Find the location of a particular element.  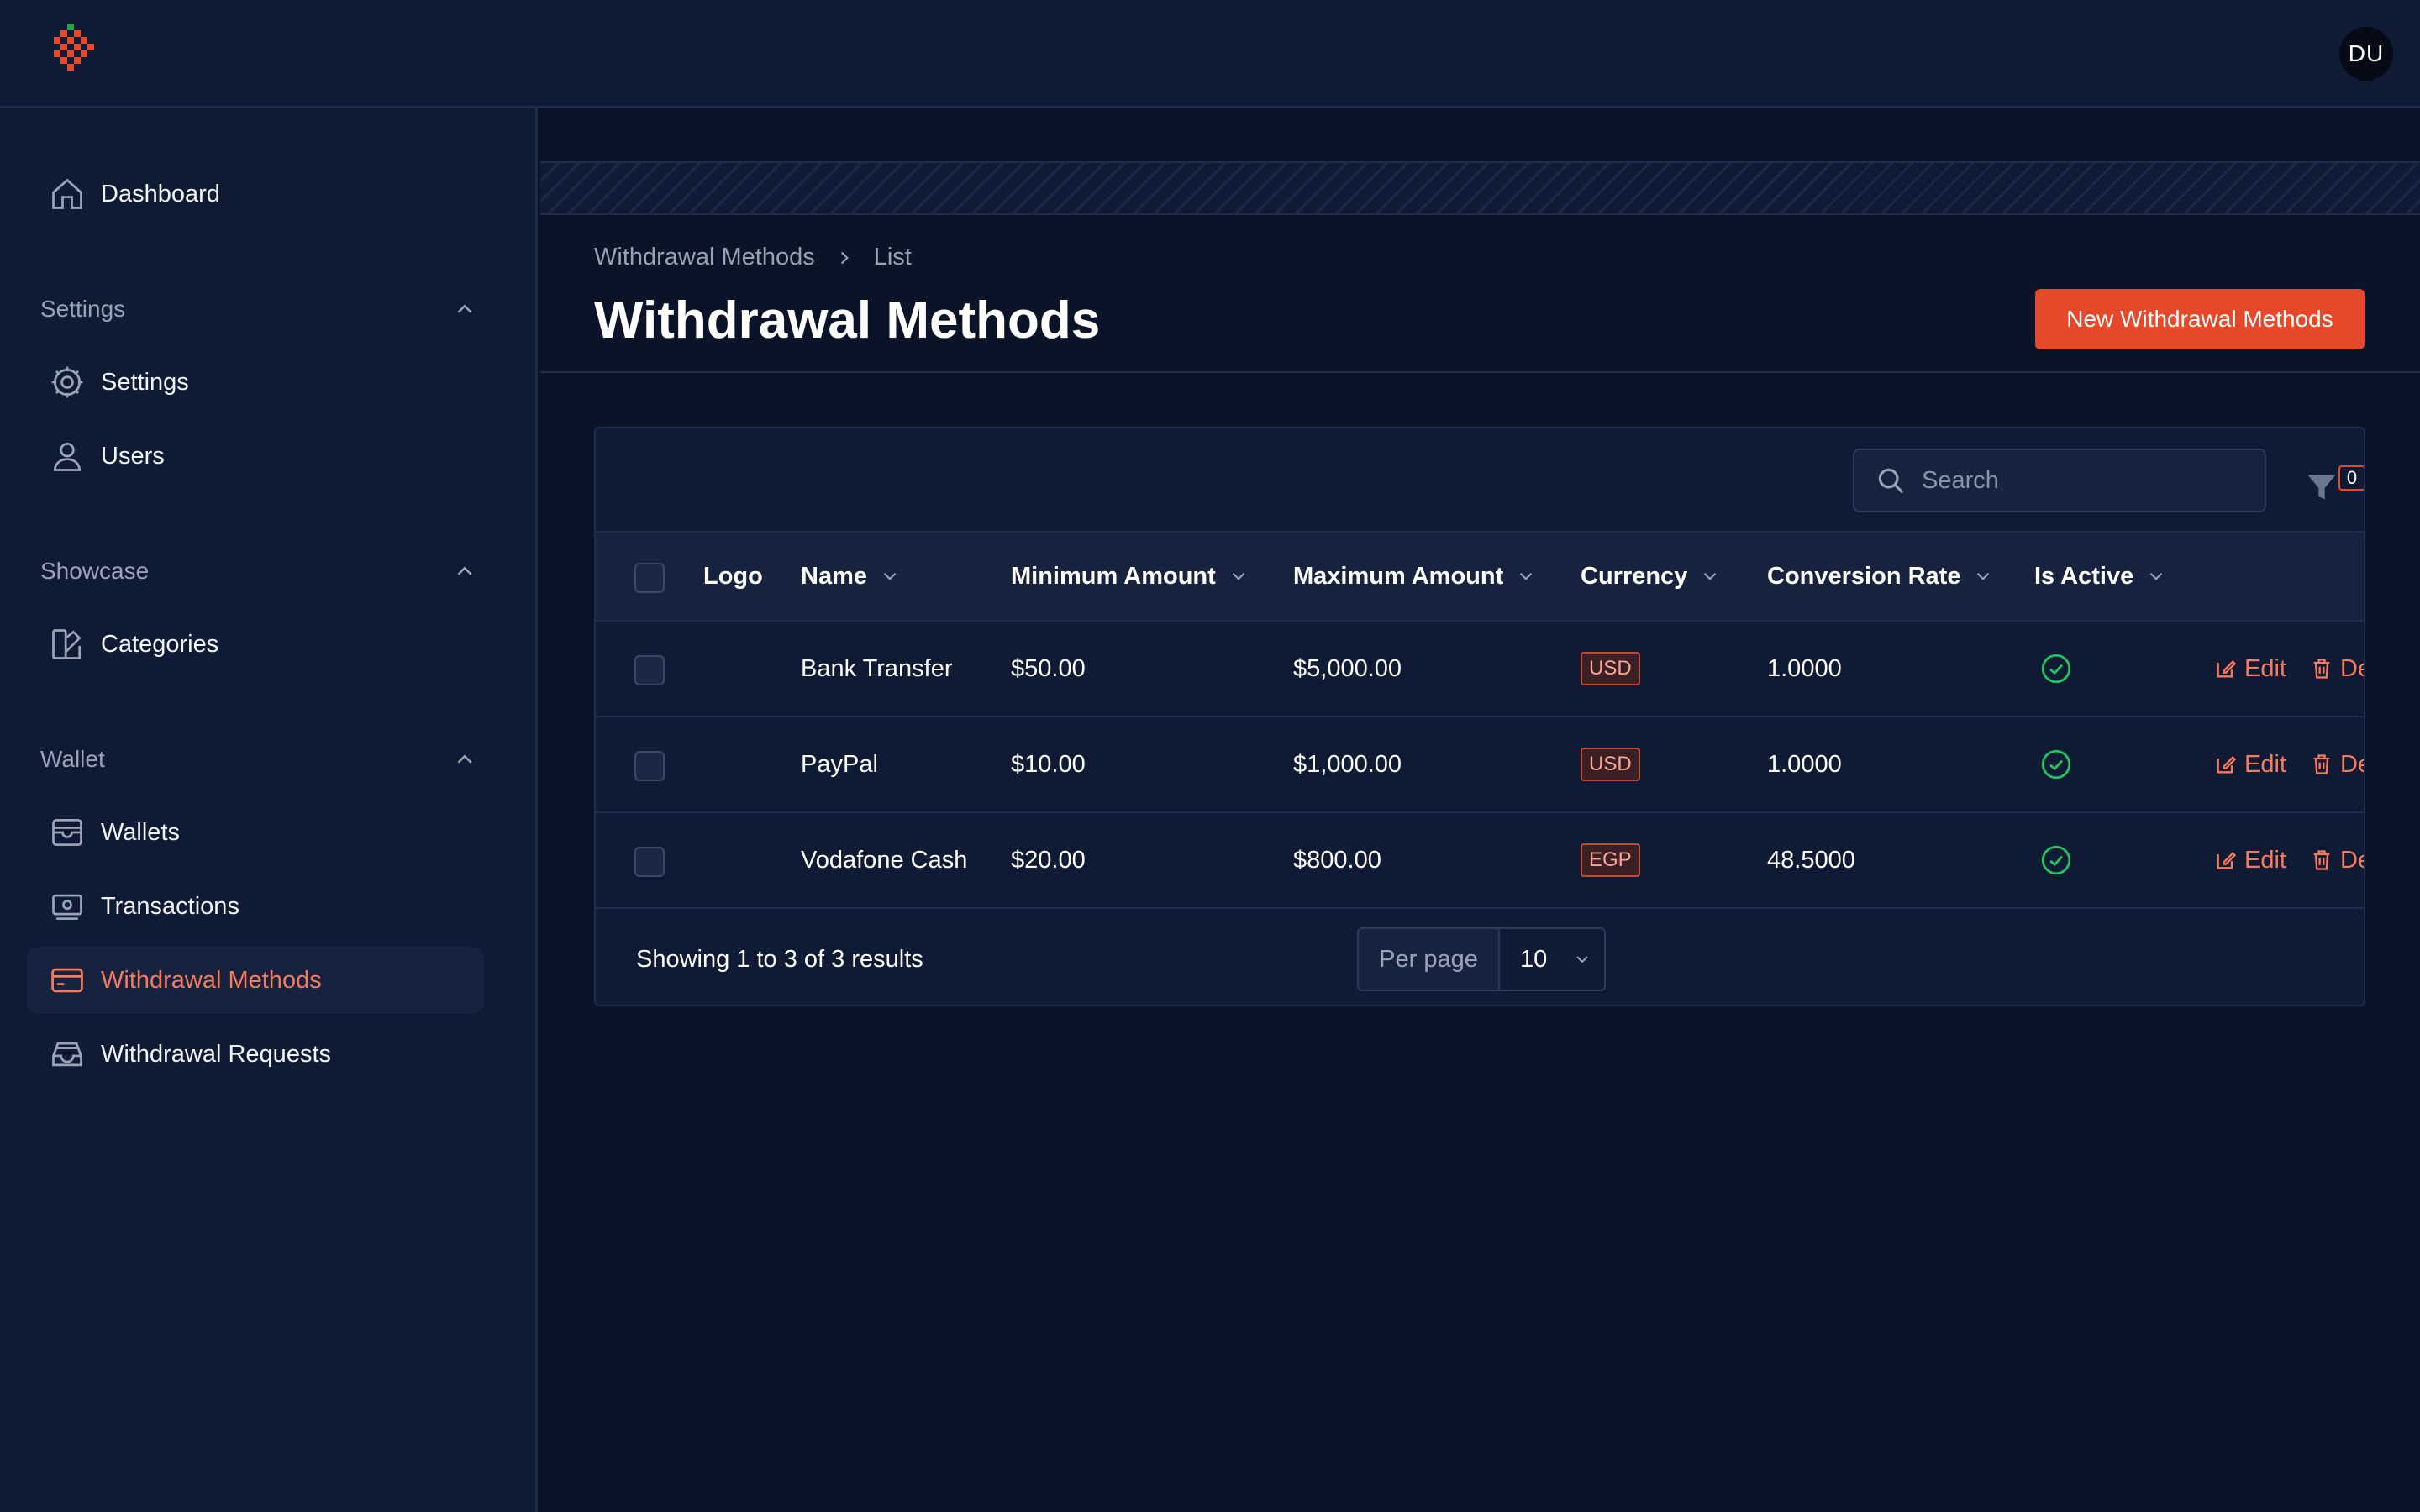

credit-card-icon is located at coordinates (67, 980).